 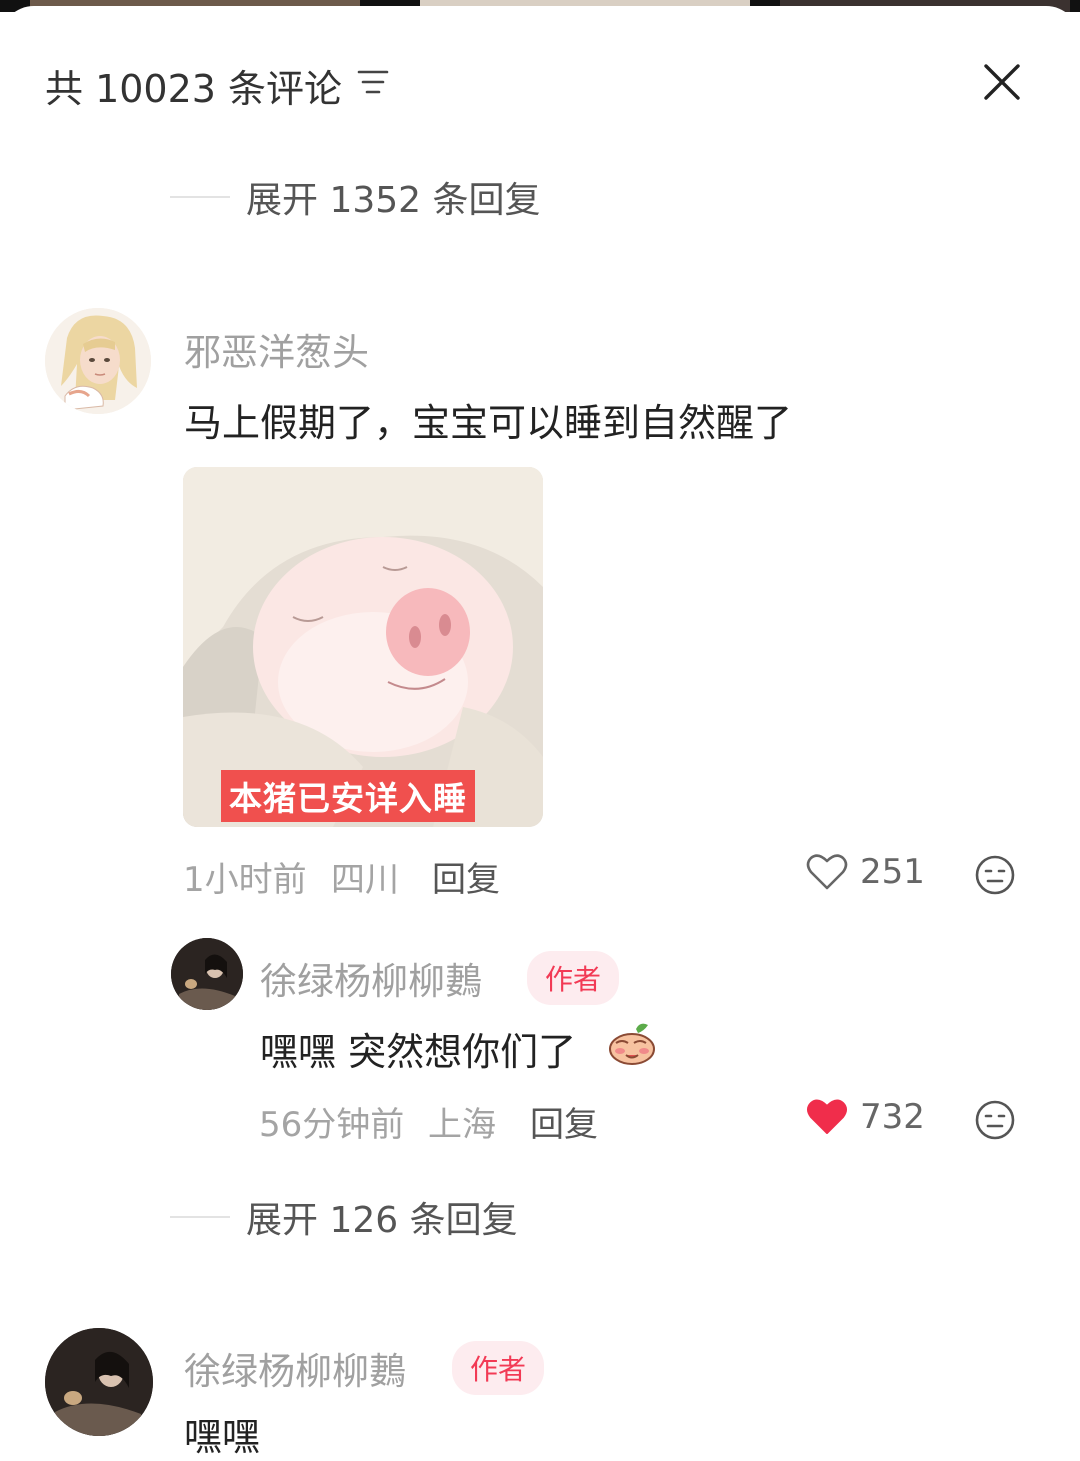 I want to click on anime-girl-avatar-icon, so click(x=98, y=361).